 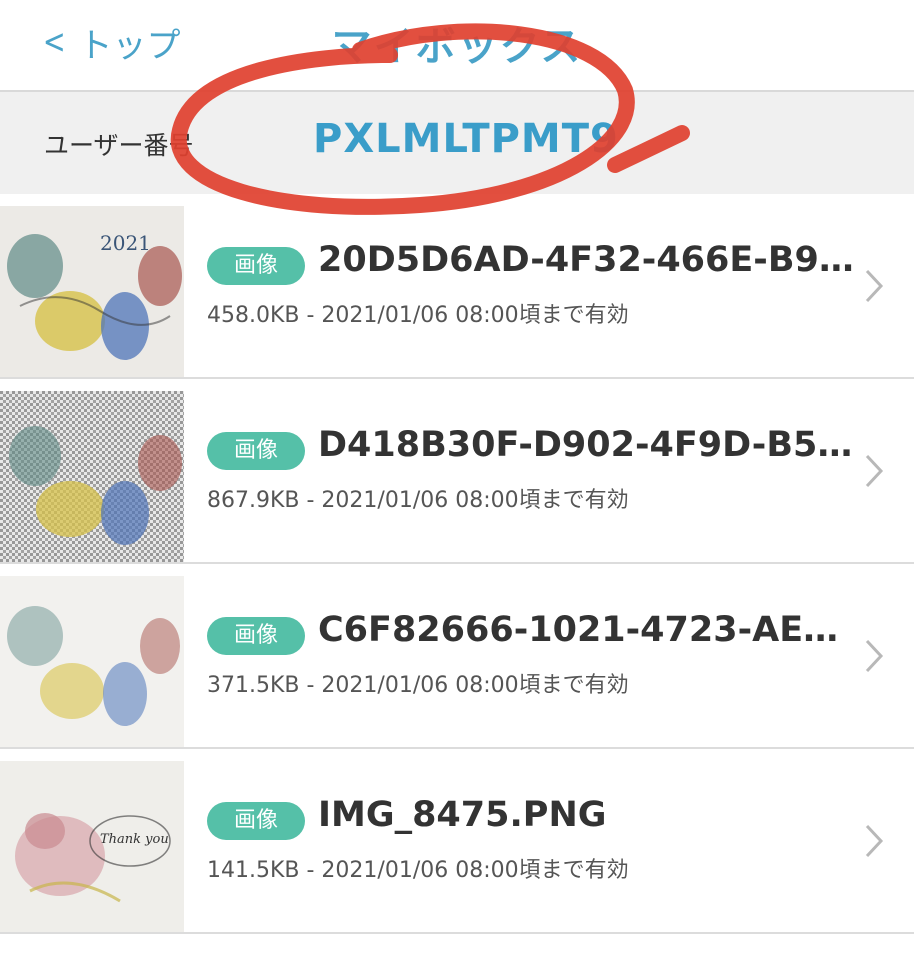 I want to click on thumbnail-image: Thank you, so click(x=92, y=847).